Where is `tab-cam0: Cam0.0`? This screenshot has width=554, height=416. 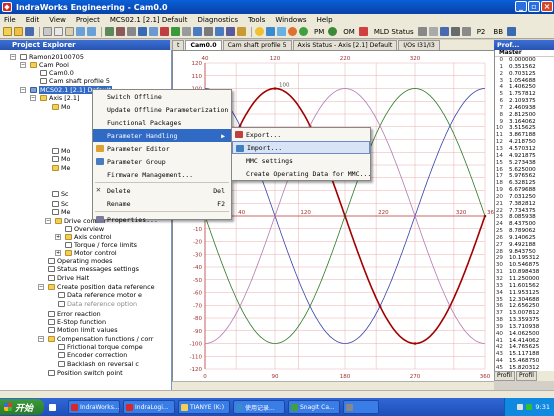 tab-cam0: Cam0.0 is located at coordinates (203, 45).